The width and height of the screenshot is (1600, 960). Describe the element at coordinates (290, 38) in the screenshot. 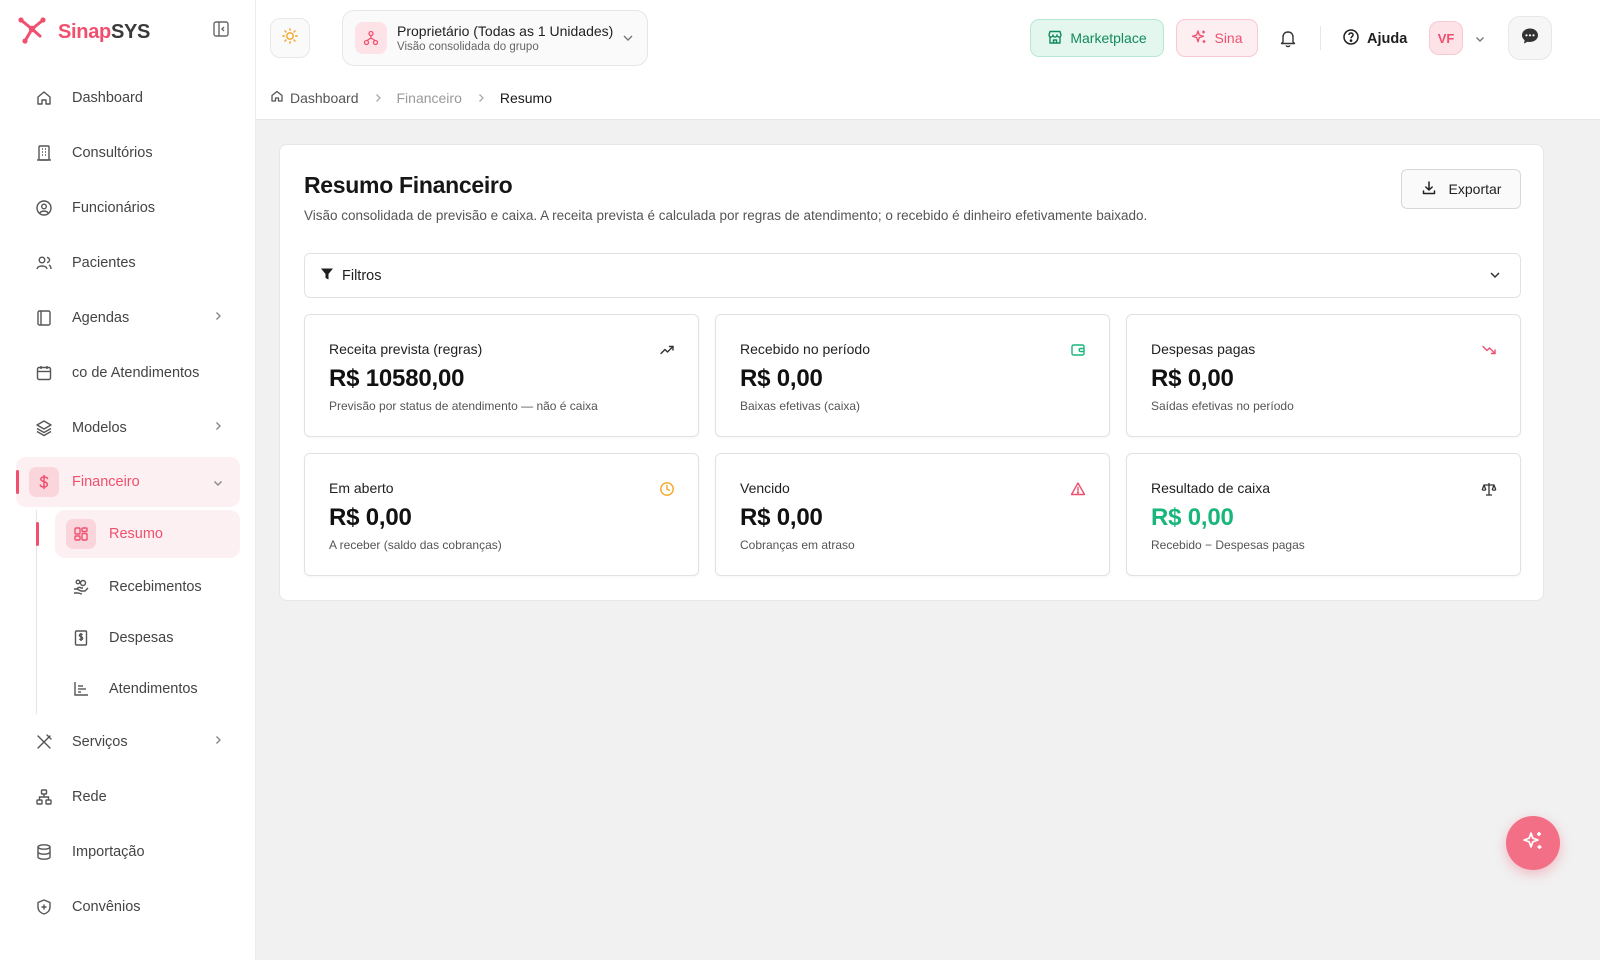

I see `theme-toggle-button` at that location.